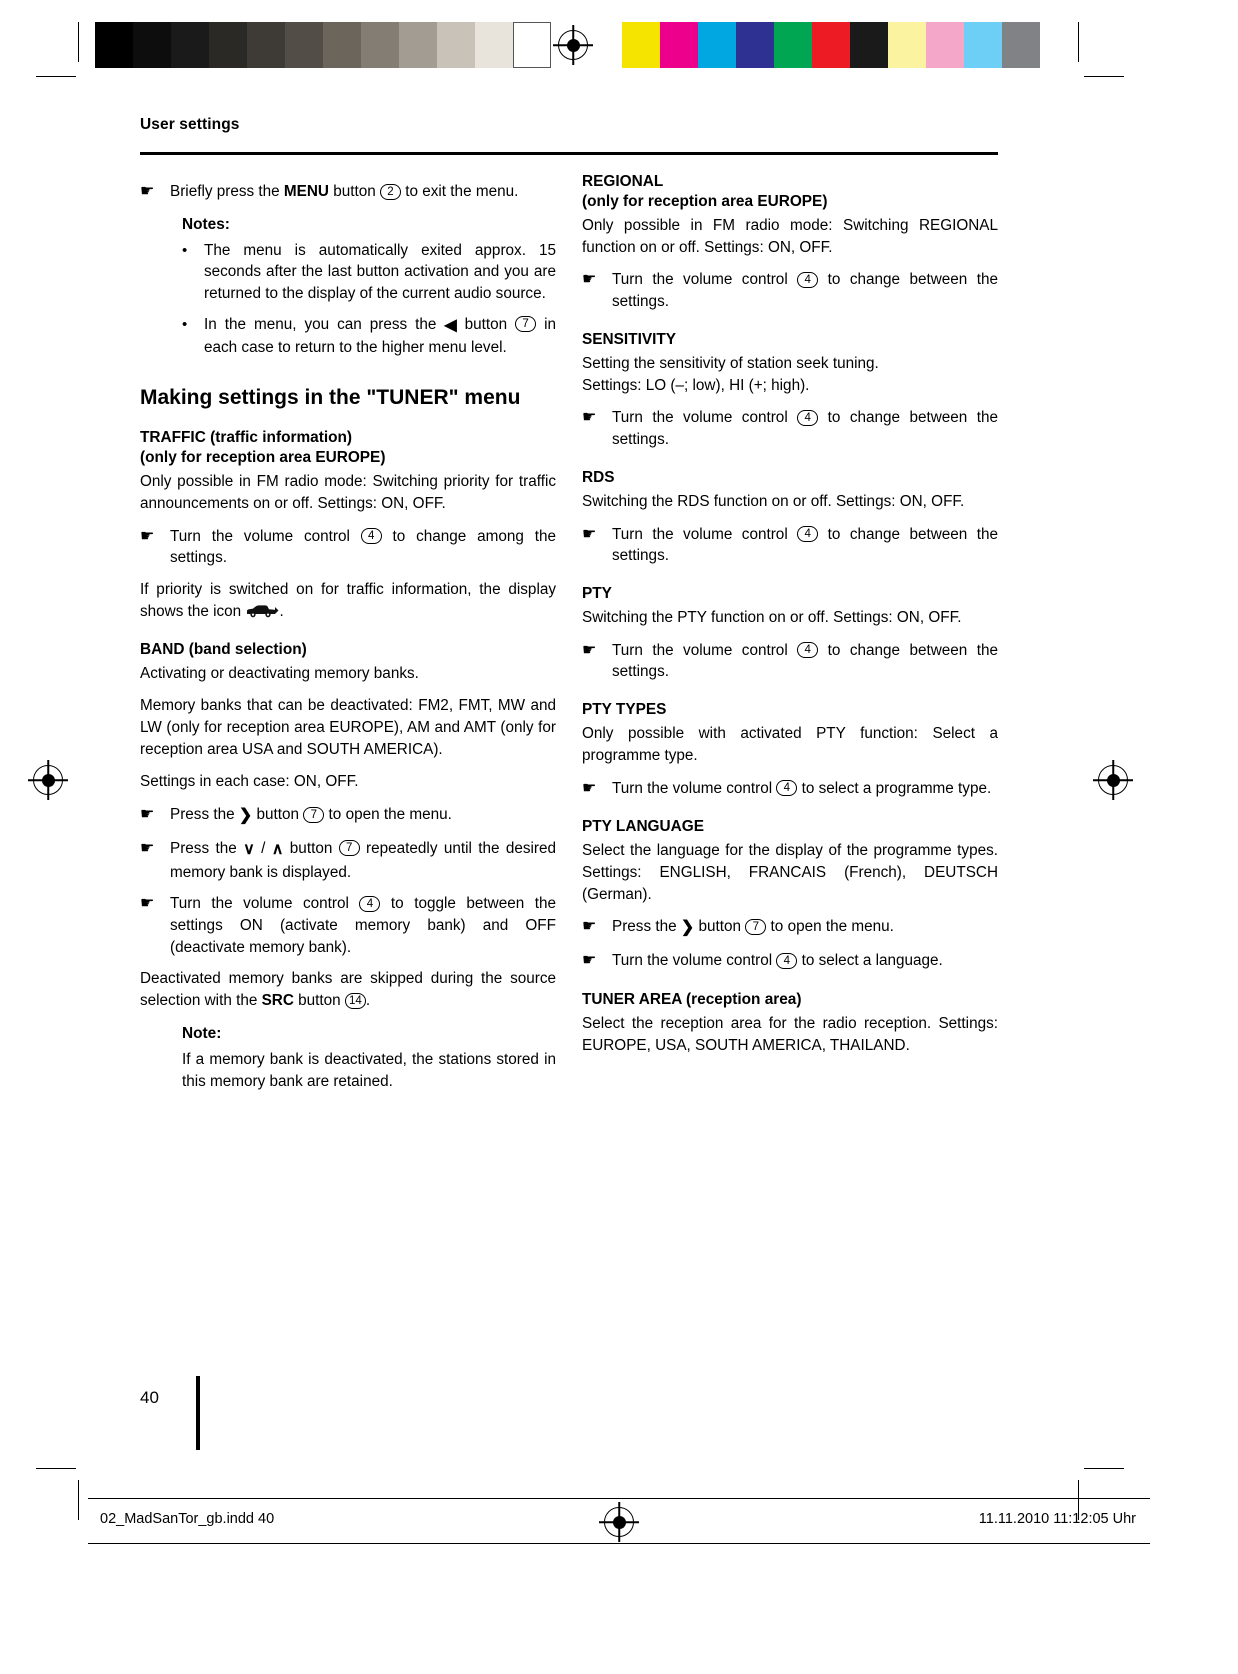 This screenshot has height=1674, width=1238. Describe the element at coordinates (598, 477) in the screenshot. I see `heading-rds: RDS` at that location.